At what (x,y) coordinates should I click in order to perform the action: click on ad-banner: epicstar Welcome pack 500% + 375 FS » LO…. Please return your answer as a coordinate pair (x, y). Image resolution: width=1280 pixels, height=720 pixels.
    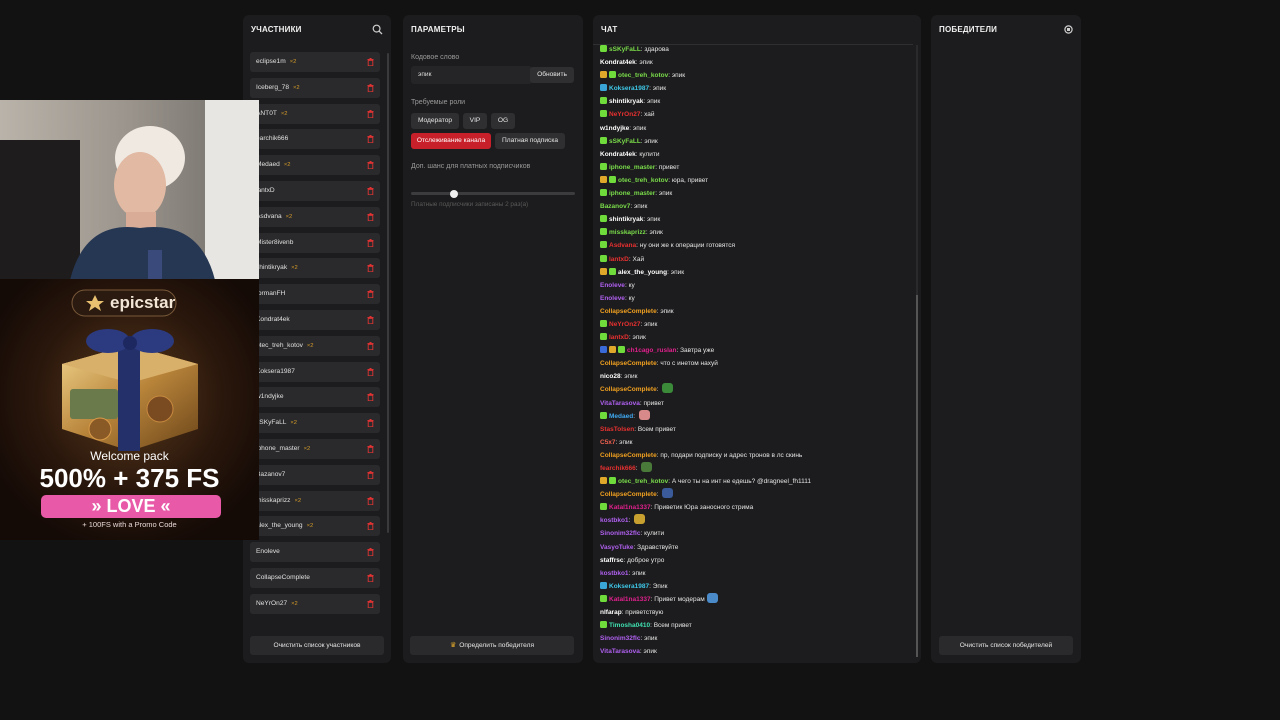
    Looking at the image, I should click on (129, 409).